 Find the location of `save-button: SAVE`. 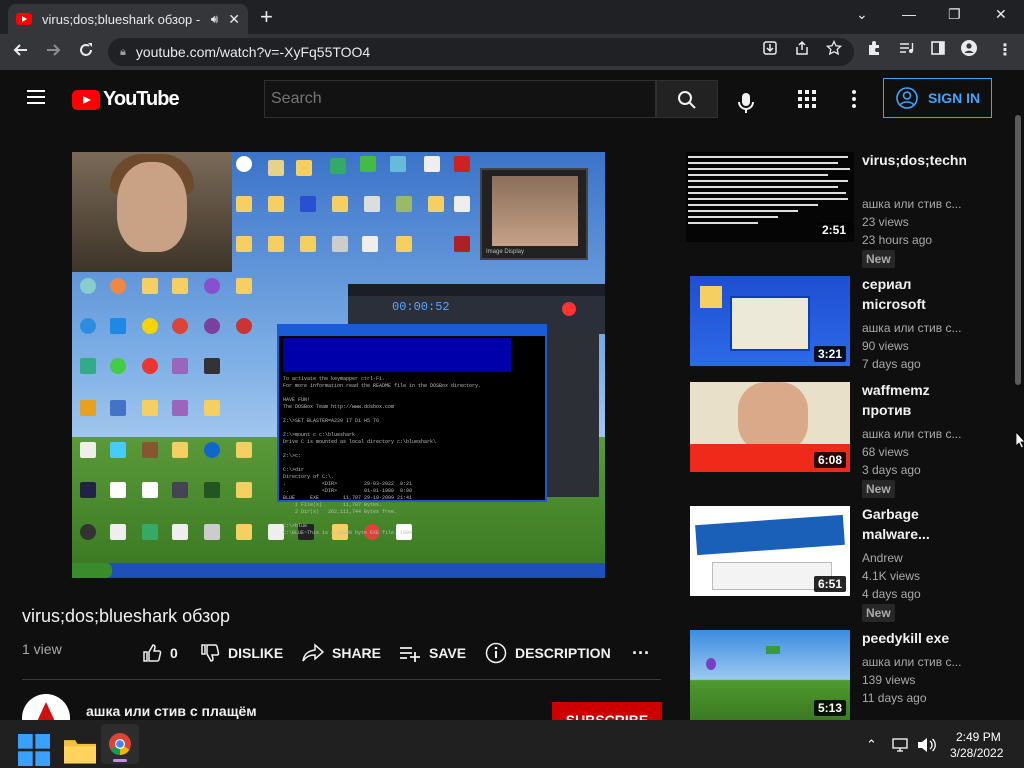

save-button: SAVE is located at coordinates (432, 653).